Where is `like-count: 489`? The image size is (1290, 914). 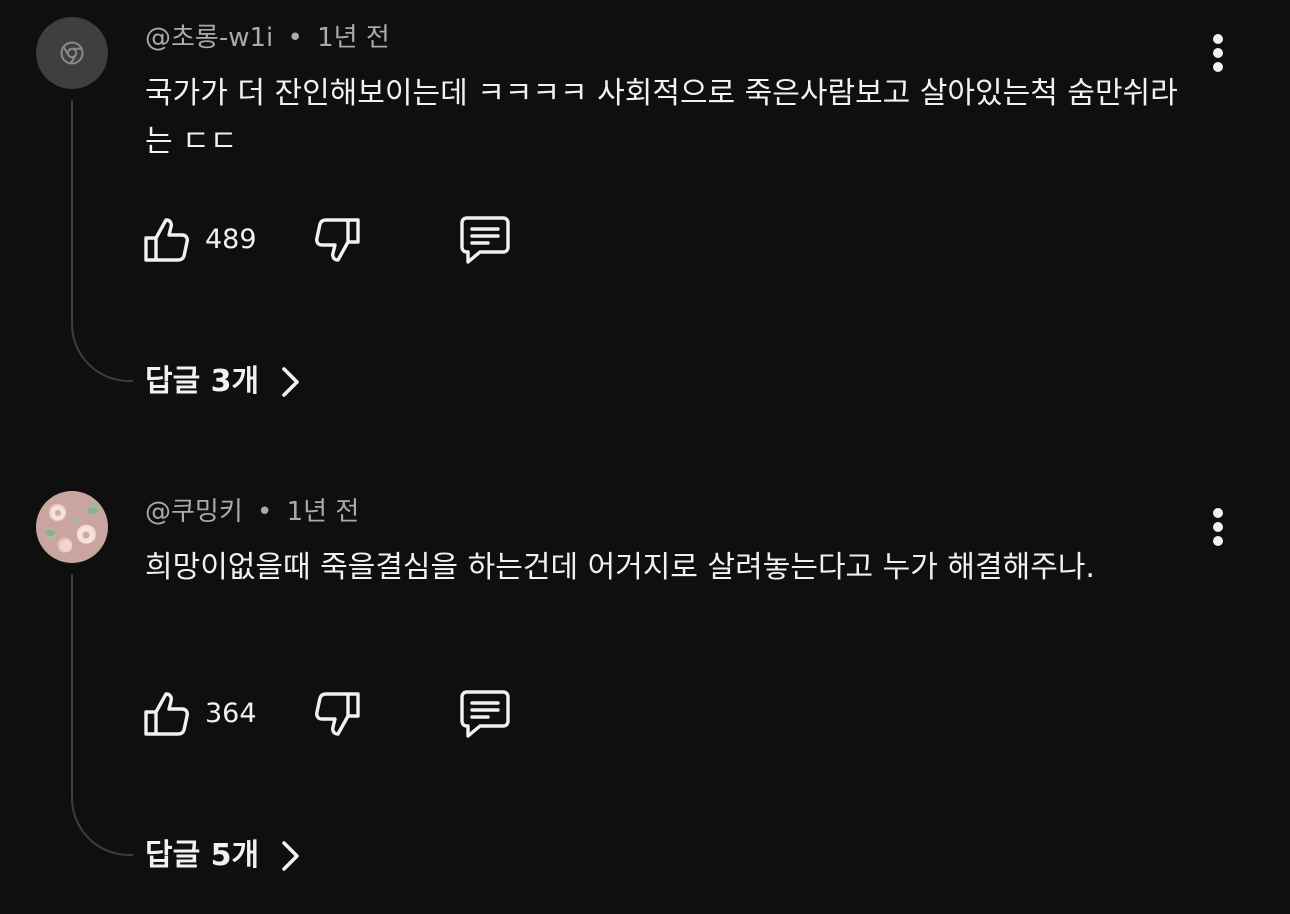 like-count: 489 is located at coordinates (231, 239).